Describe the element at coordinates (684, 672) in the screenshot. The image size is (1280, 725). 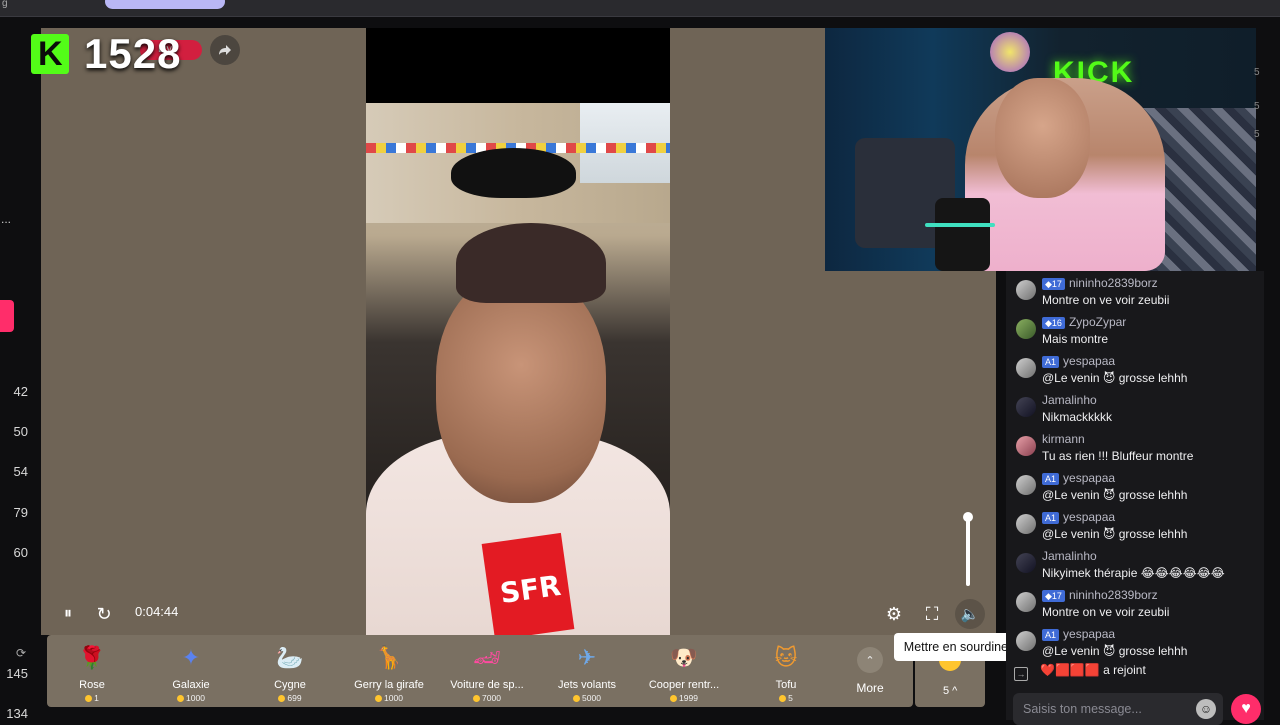
I see `gift-item: 🐶 Cooper rentr... 1999` at that location.